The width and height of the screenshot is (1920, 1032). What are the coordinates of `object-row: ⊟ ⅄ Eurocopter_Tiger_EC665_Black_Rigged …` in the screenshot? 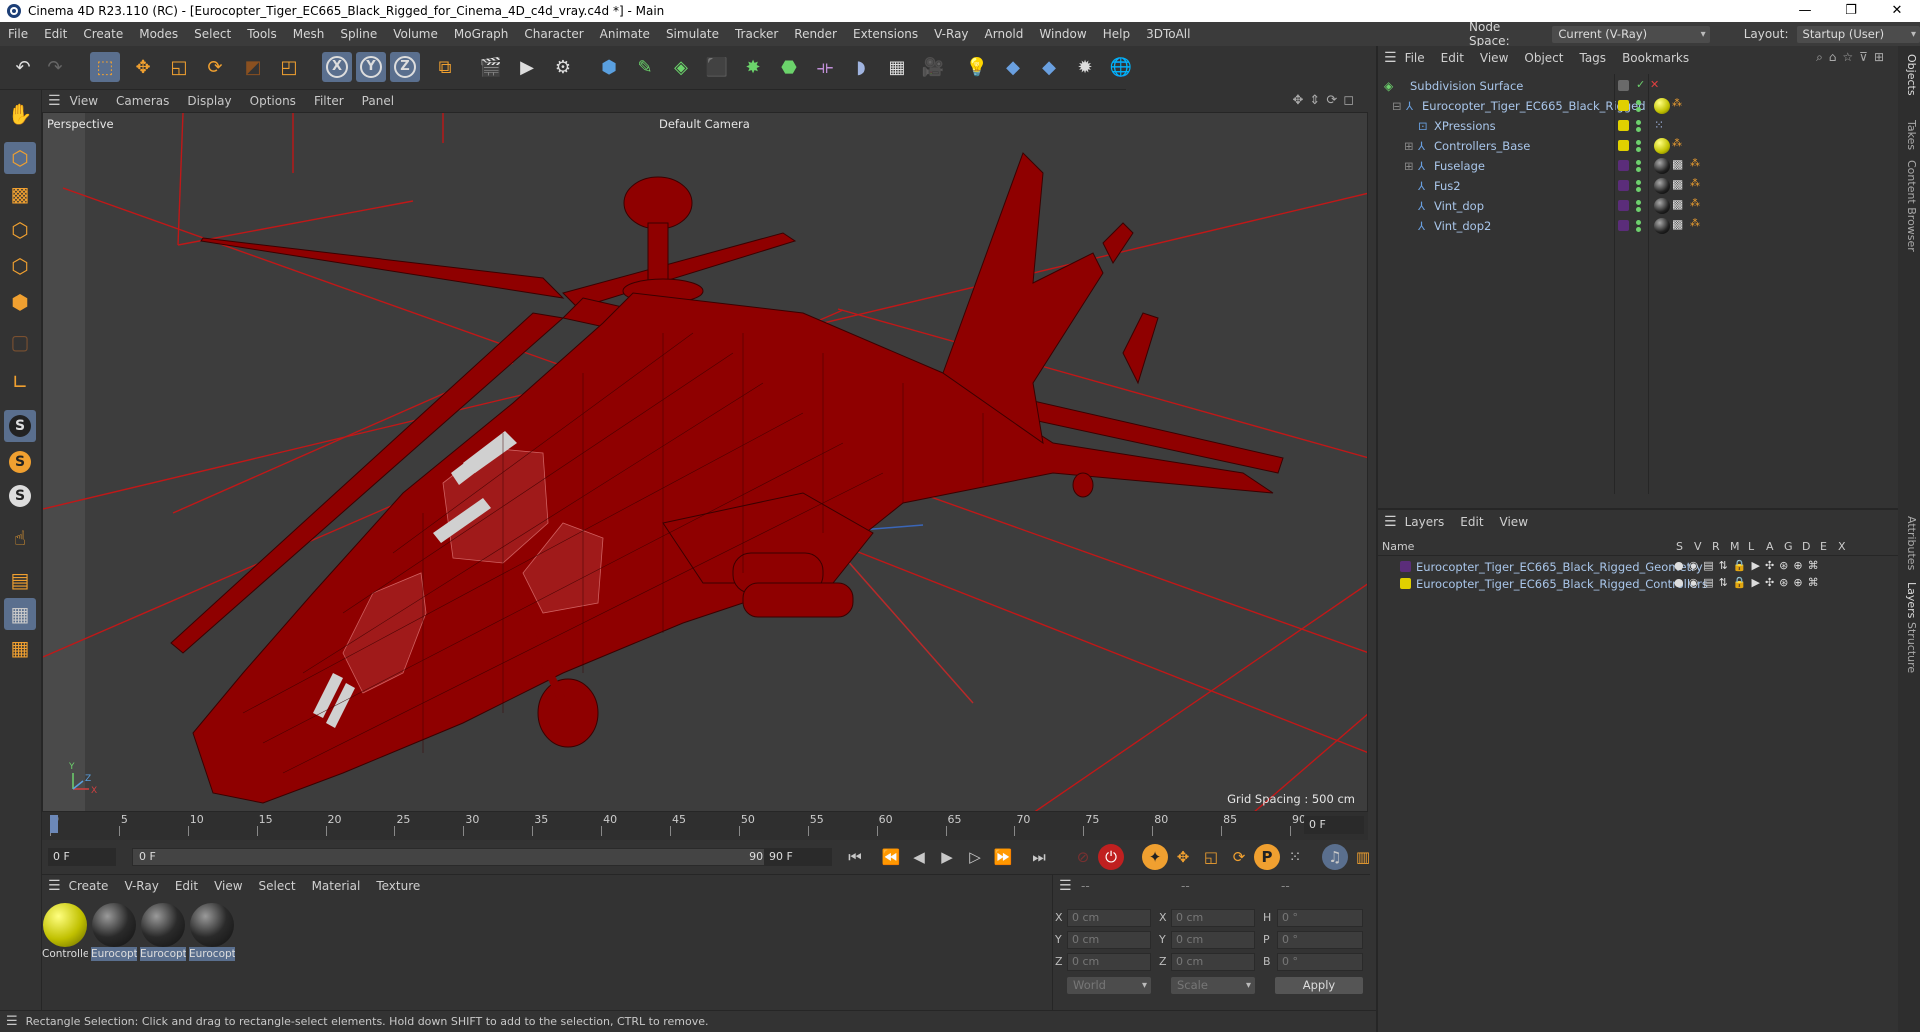 It's located at (1638, 106).